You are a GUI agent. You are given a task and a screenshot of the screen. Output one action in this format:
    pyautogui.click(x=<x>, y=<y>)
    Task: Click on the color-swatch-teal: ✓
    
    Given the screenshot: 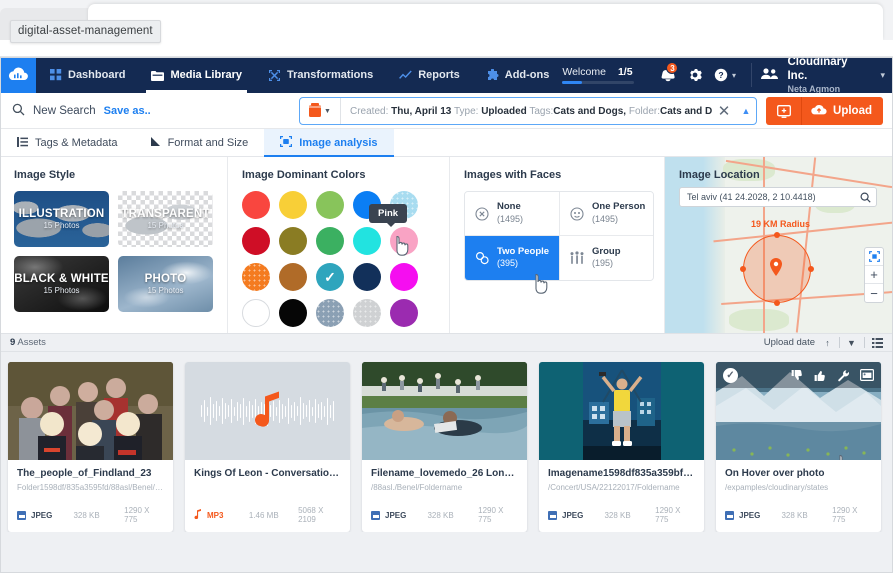 What is the action you would take?
    pyautogui.click(x=330, y=277)
    